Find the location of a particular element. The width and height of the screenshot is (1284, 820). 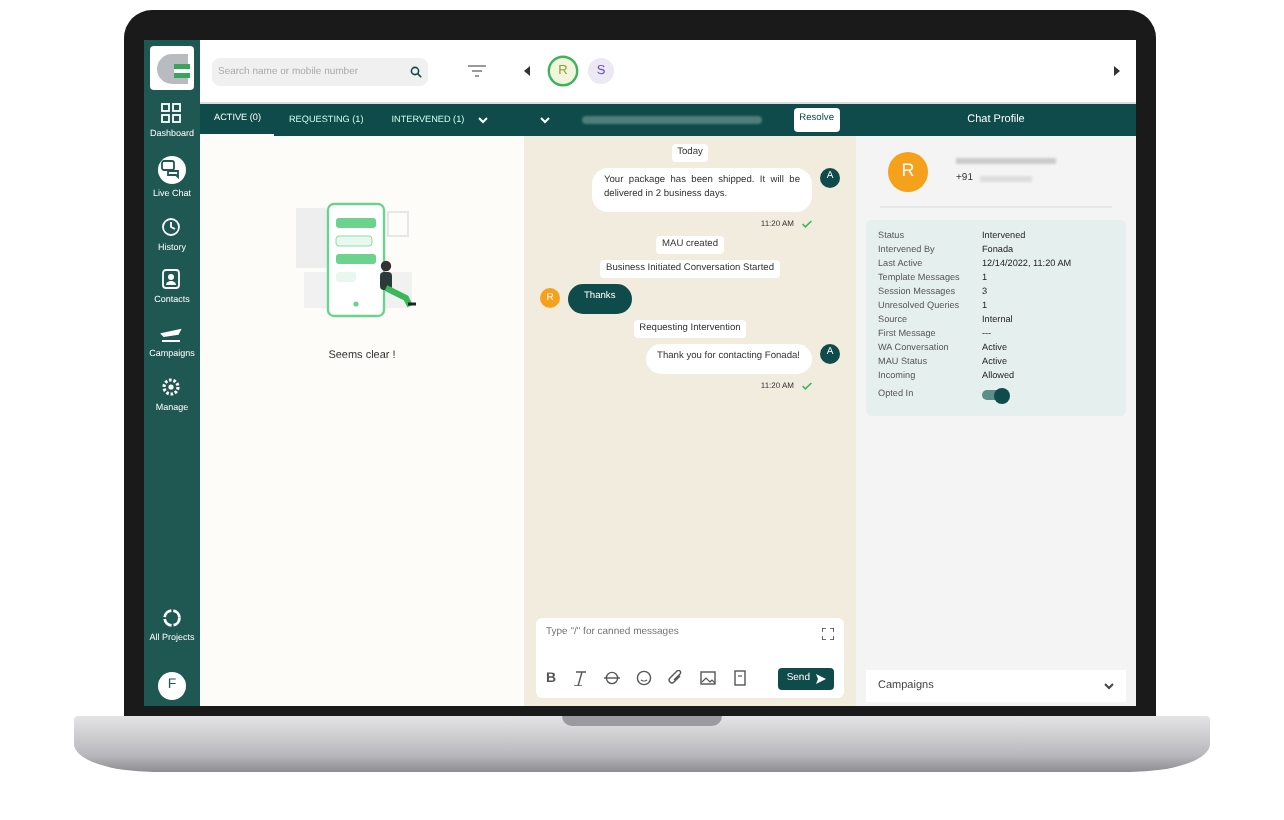

clock-icon is located at coordinates (171, 226).